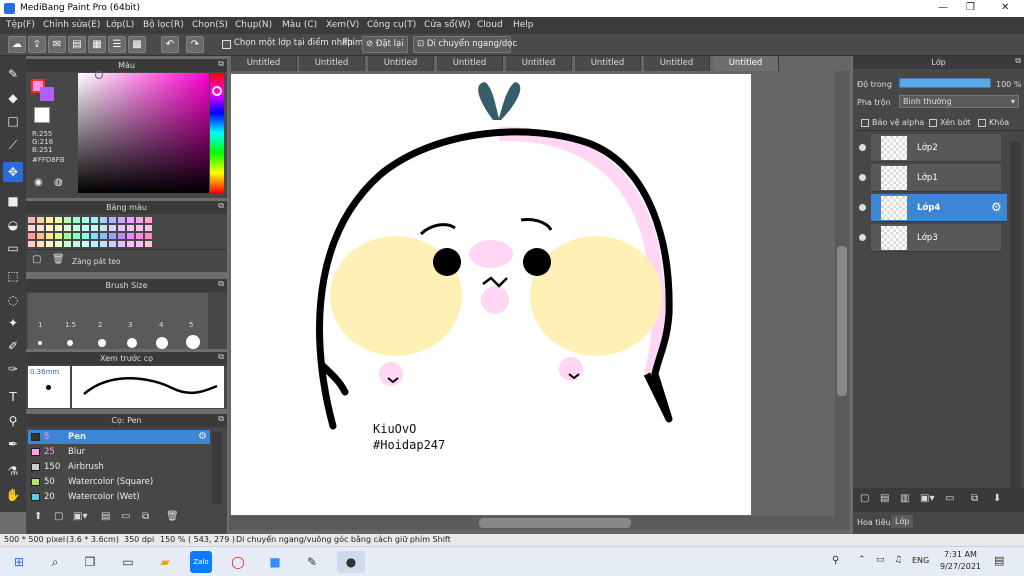  Describe the element at coordinates (555, 523) in the screenshot. I see `scroll-thumb` at that location.